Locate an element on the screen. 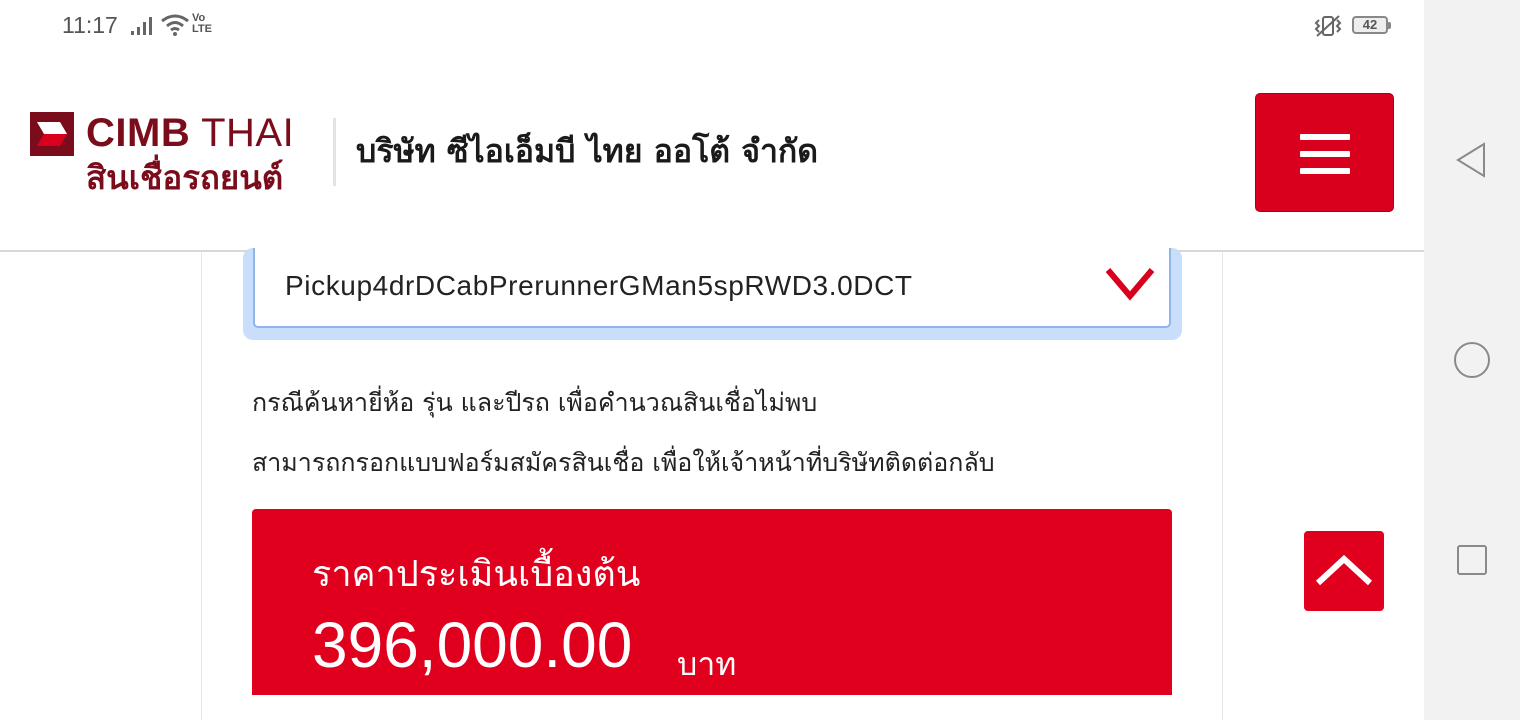  price-unit: บาท is located at coordinates (707, 664).